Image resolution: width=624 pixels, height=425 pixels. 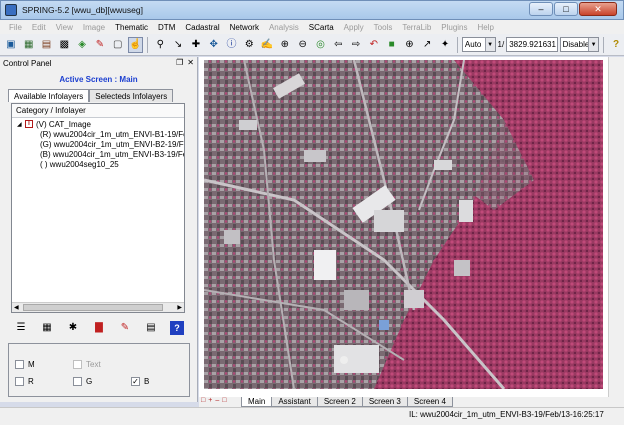 I want to click on menu-image: Image, so click(x=94, y=27).